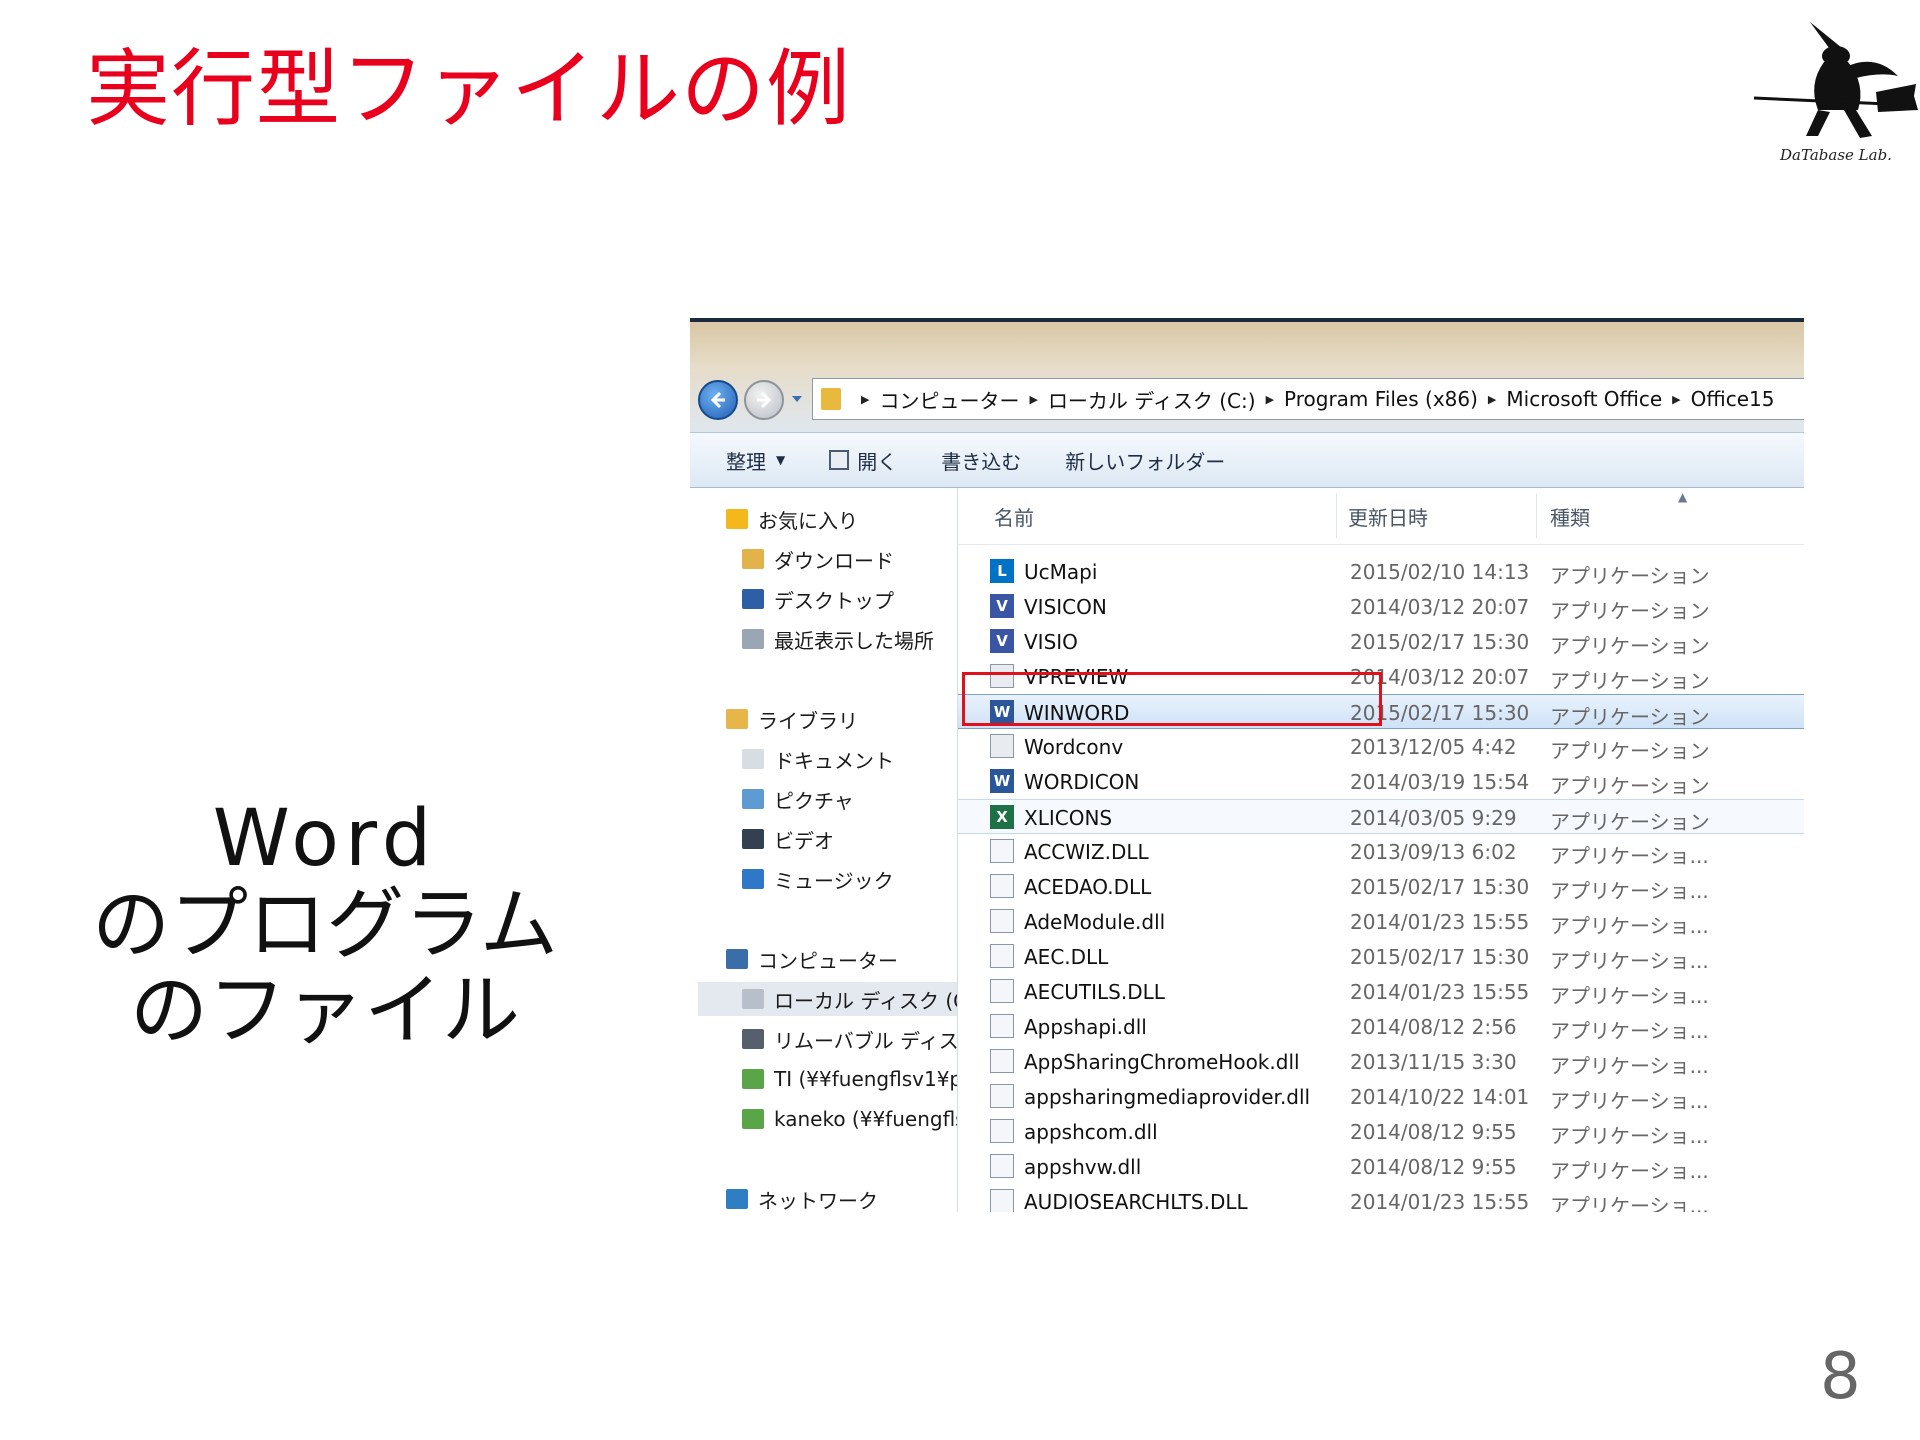  What do you see at coordinates (1136, 1201) in the screenshot?
I see `file-name: AUDIOSEARCHLTS.DLL` at bounding box center [1136, 1201].